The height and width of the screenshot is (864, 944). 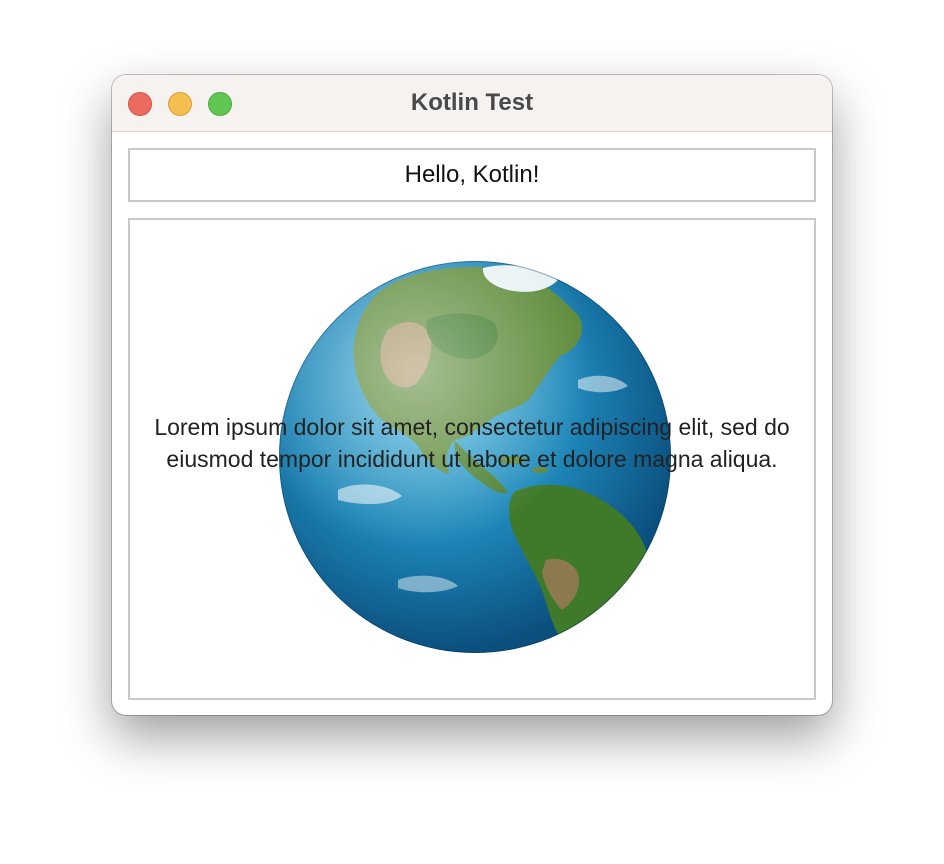 What do you see at coordinates (472, 175) in the screenshot?
I see `hello-label: Hello, Kotlin!` at bounding box center [472, 175].